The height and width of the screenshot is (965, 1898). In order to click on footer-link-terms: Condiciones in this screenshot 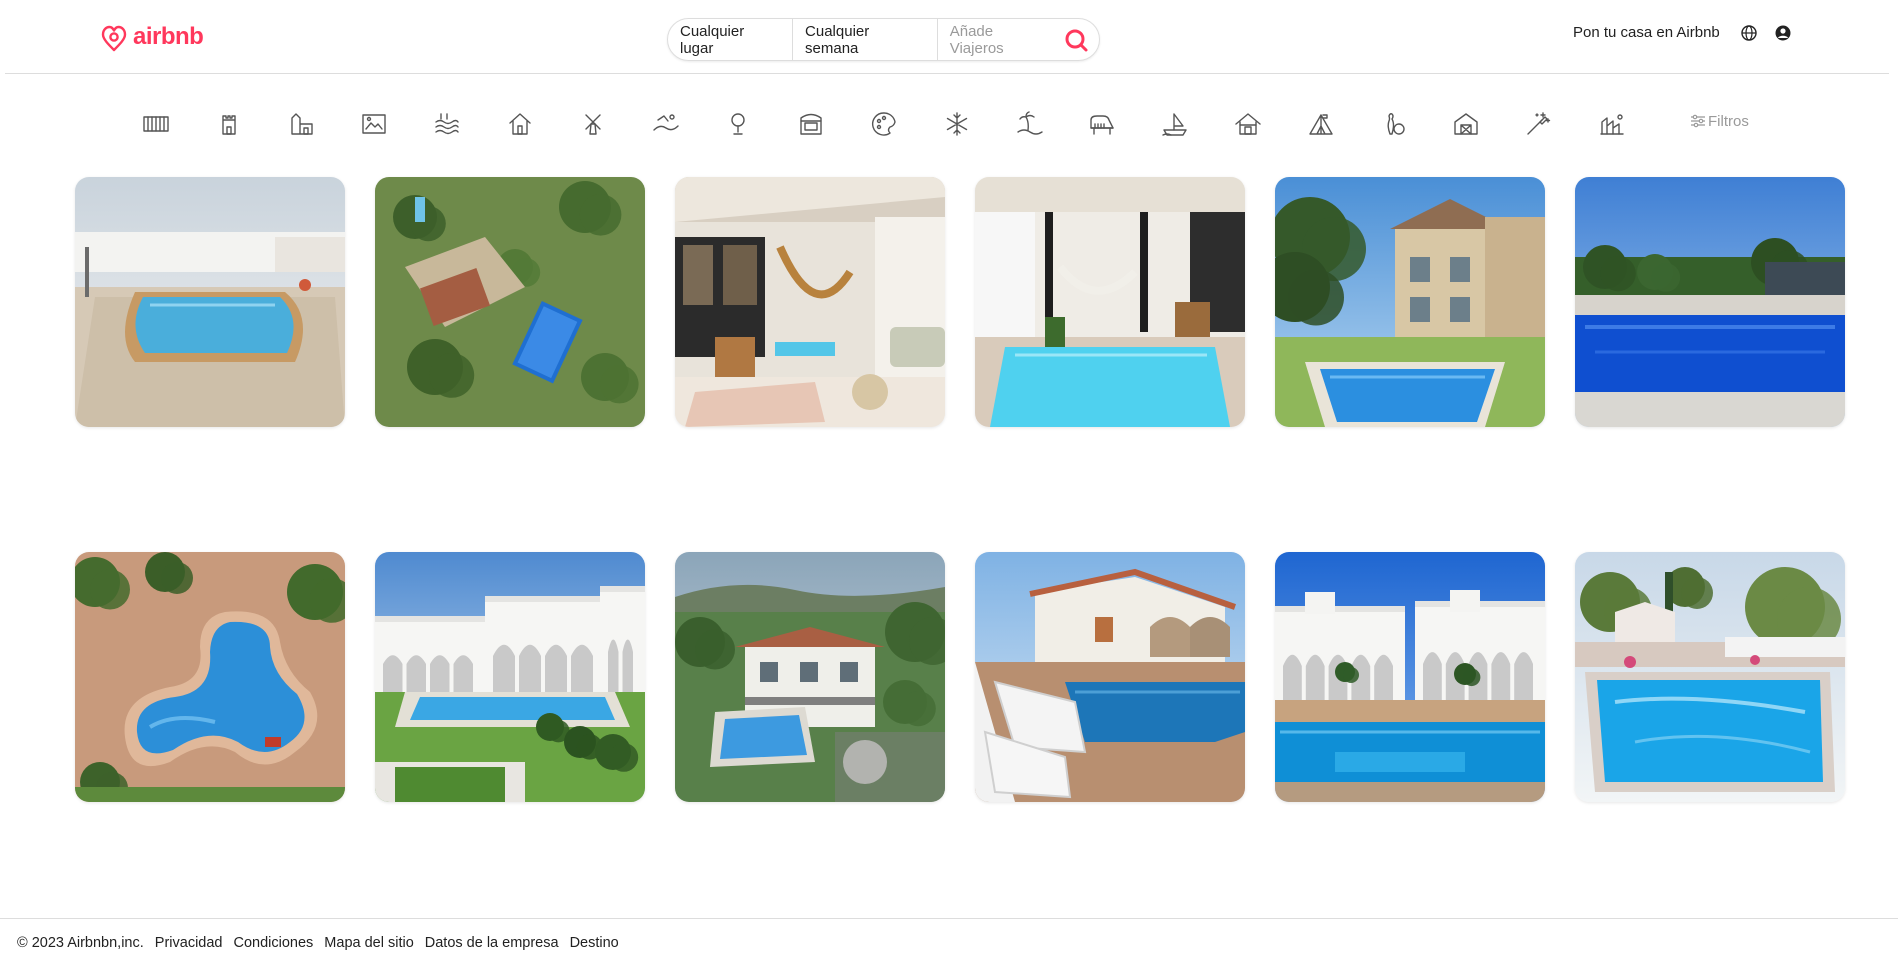, I will do `click(273, 943)`.